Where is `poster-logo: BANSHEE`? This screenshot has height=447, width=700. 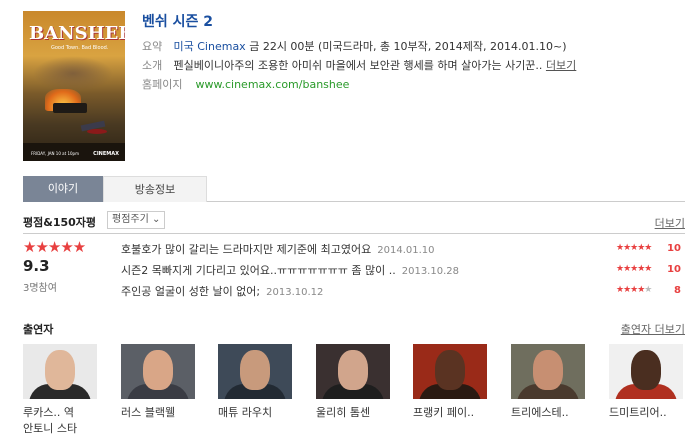 poster-logo: BANSHEE is located at coordinates (77, 33).